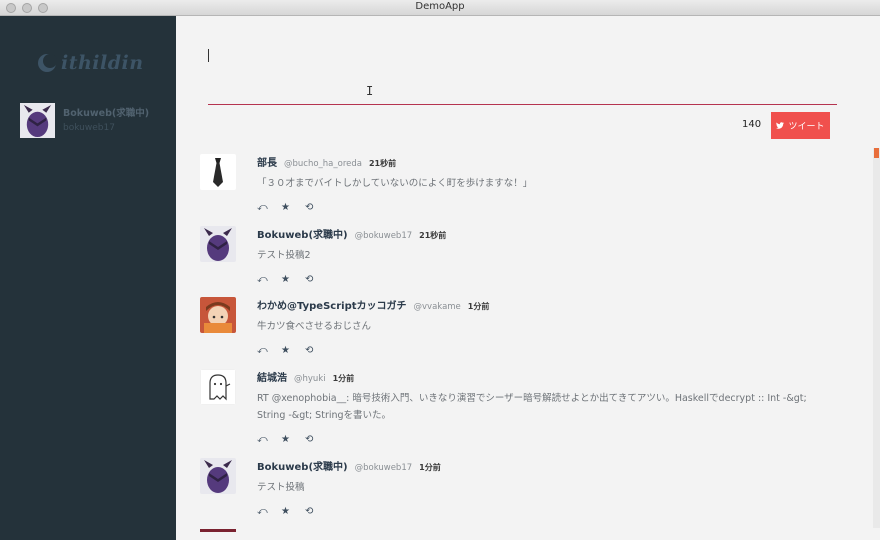 The width and height of the screenshot is (880, 540). I want to click on char-counter: 140, so click(752, 124).